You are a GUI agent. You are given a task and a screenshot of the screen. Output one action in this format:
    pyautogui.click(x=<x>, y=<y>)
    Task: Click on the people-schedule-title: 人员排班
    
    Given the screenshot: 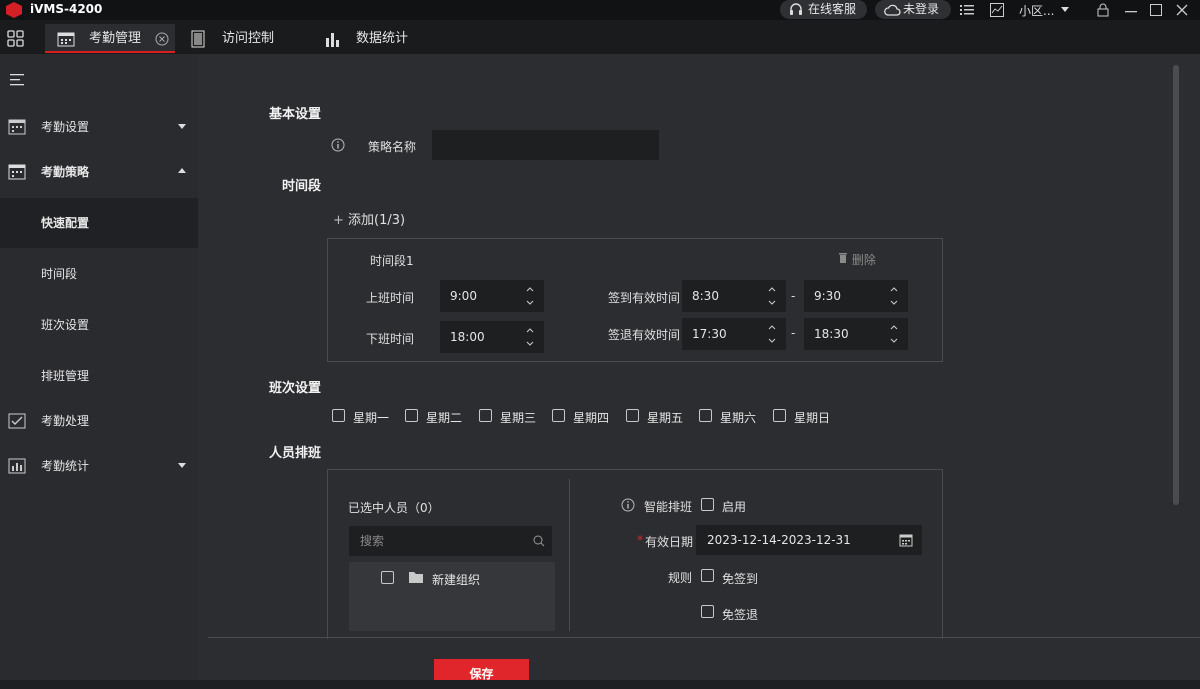 What is the action you would take?
    pyautogui.click(x=295, y=453)
    